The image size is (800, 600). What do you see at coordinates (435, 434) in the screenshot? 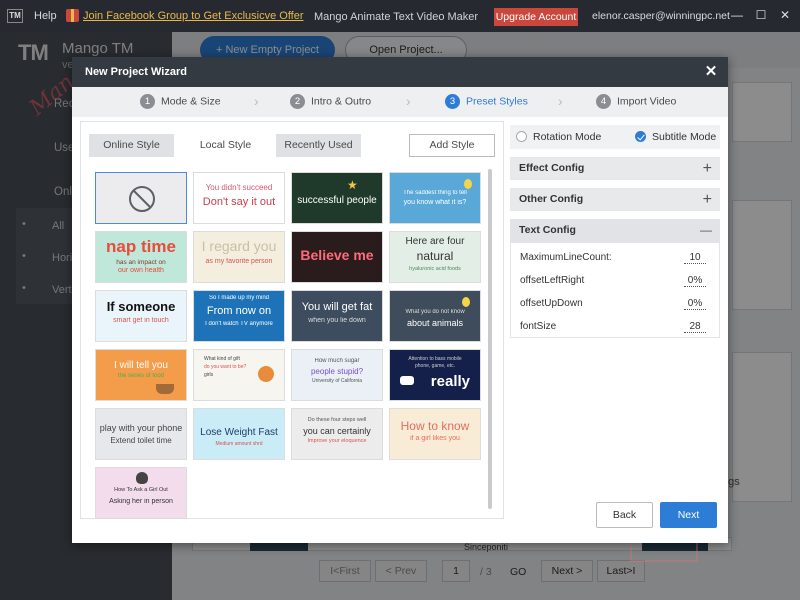
I see `style-thumbnail: How to know if a girl likes you` at bounding box center [435, 434].